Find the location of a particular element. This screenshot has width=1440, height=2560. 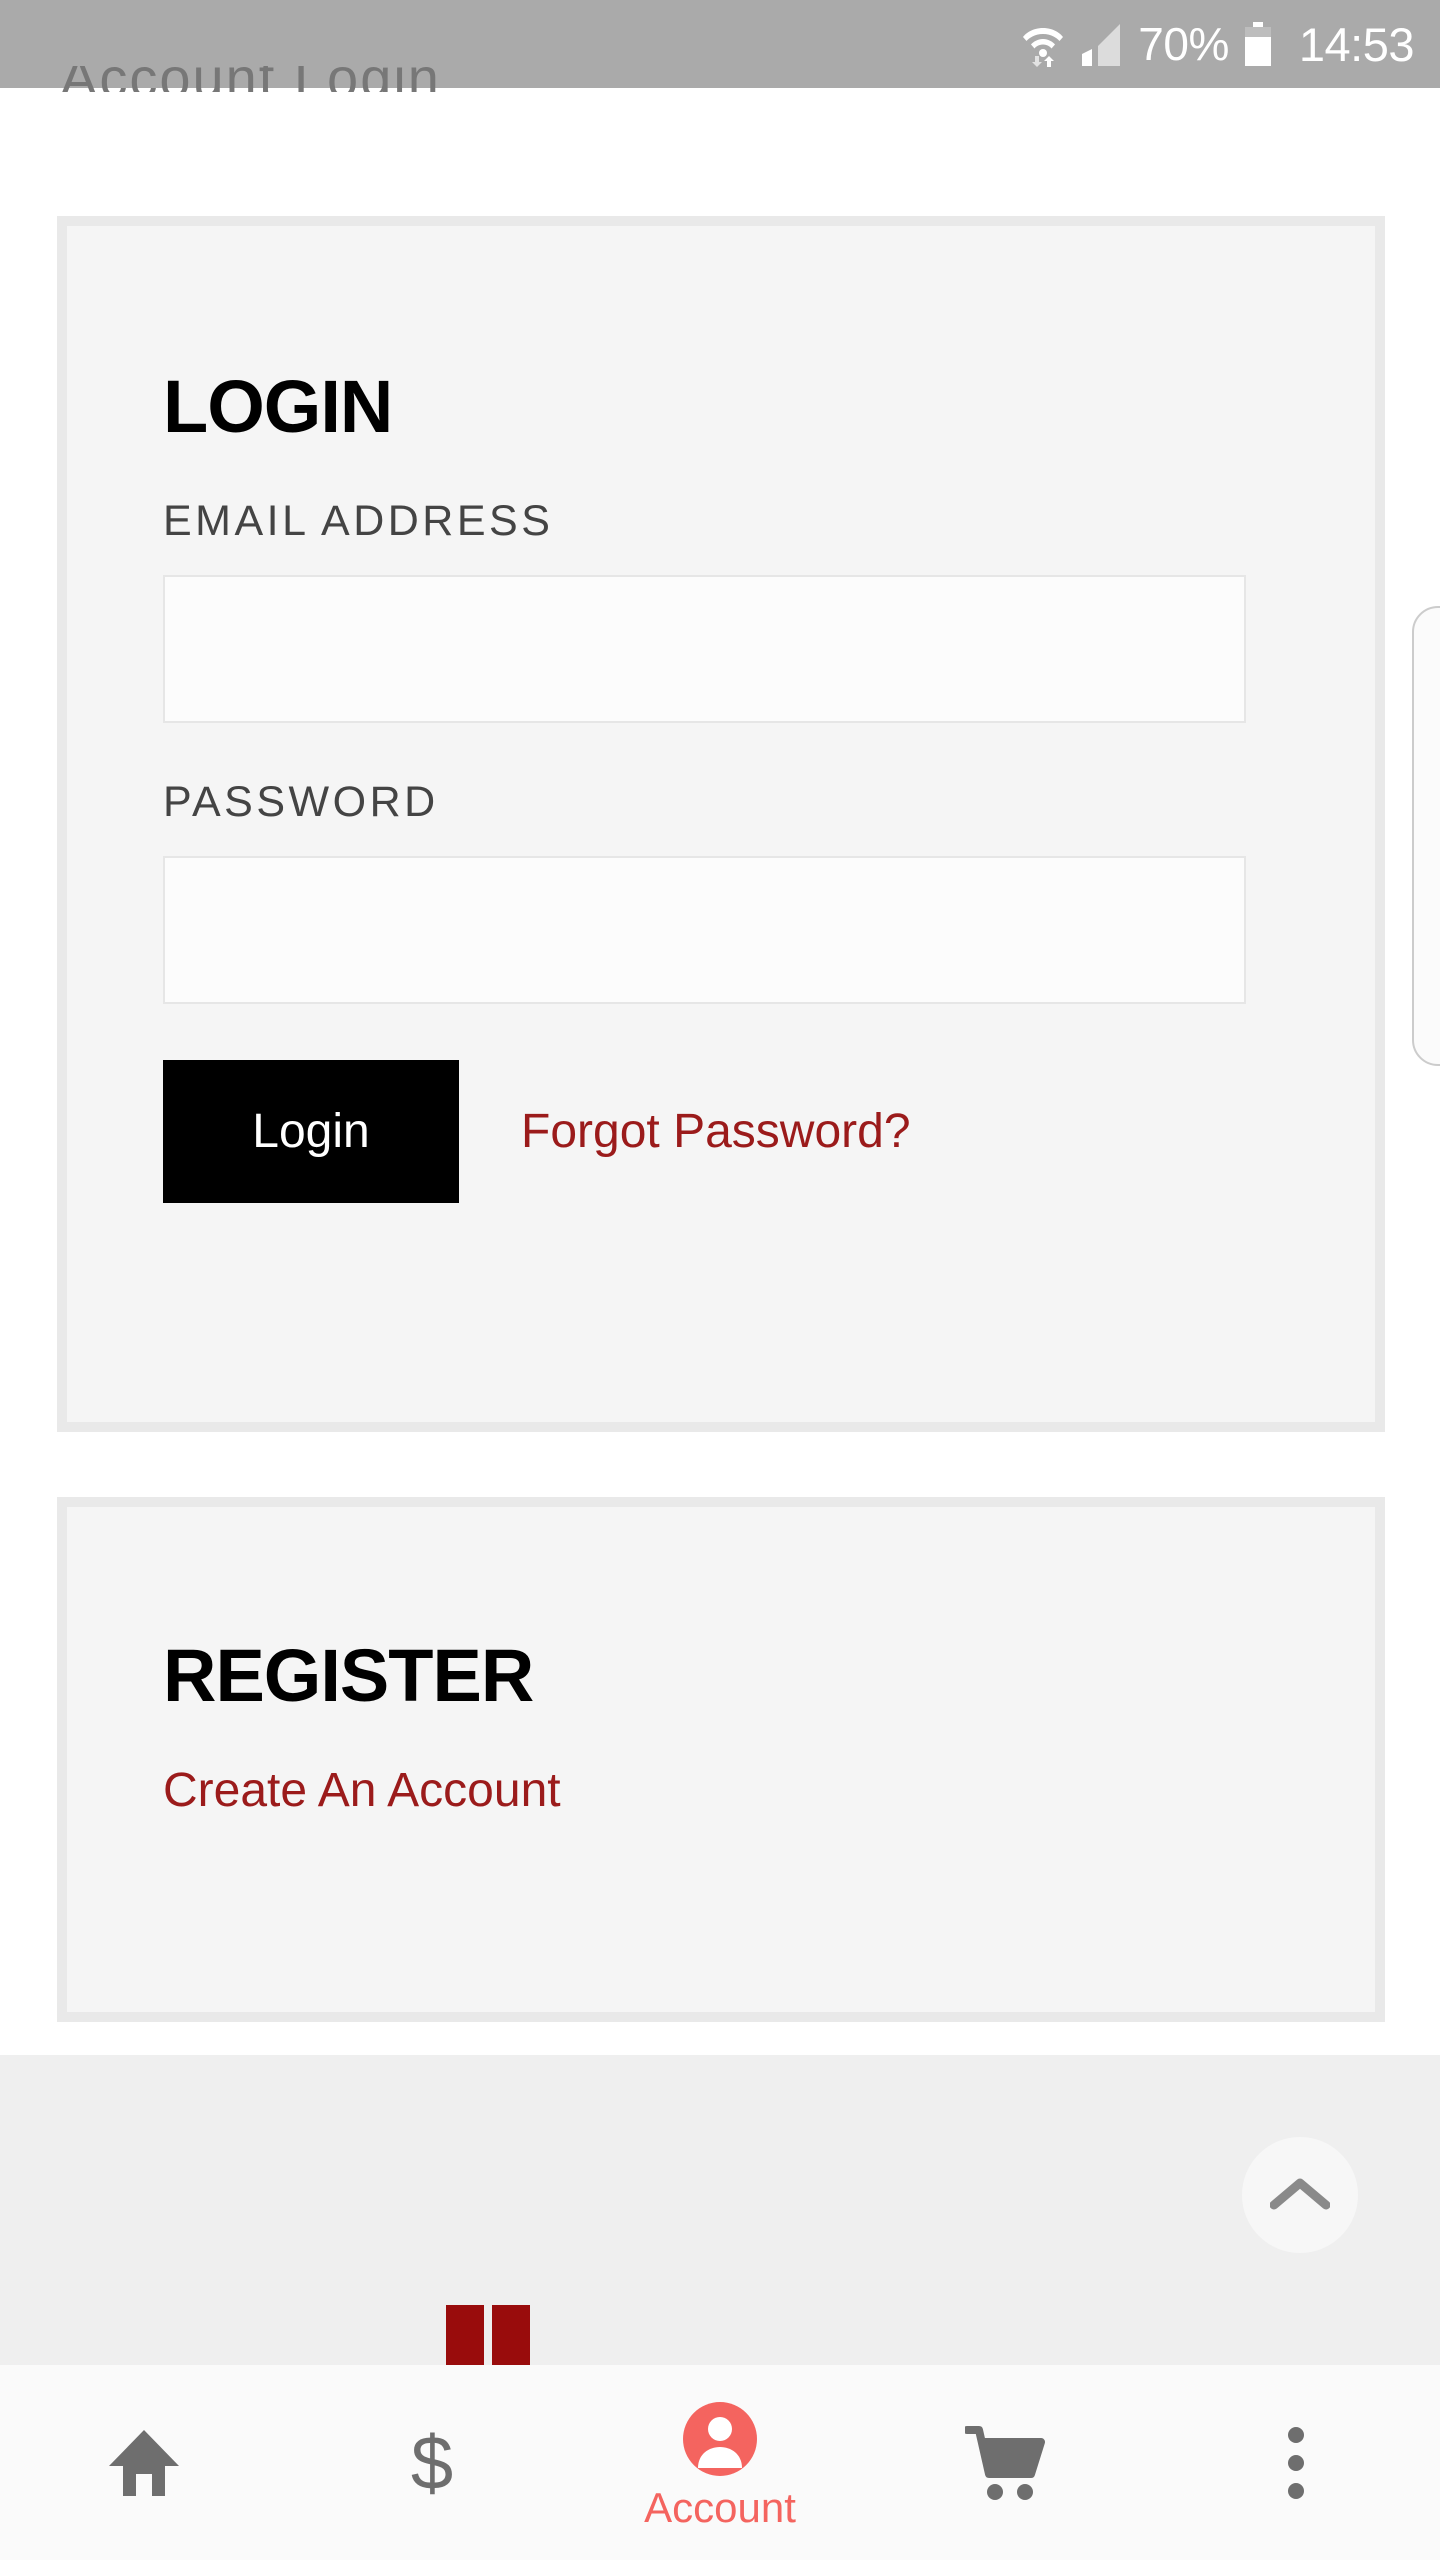

password-label: PASSWORD is located at coordinates (301, 802).